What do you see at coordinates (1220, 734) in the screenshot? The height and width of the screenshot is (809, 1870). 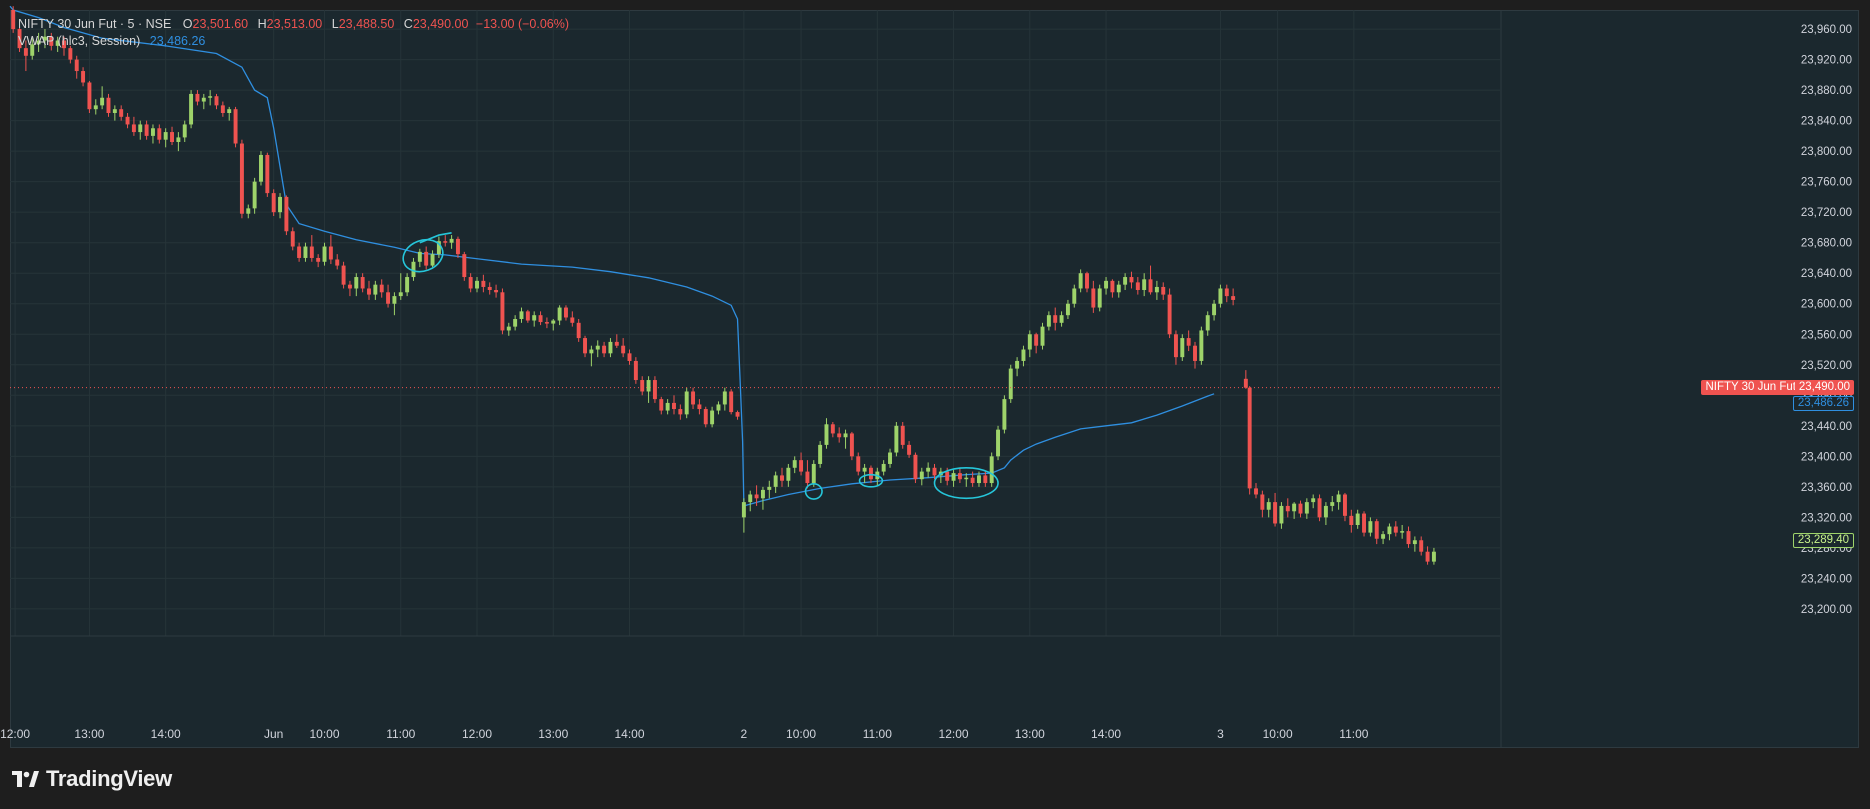 I see `time-tick-label: 3` at bounding box center [1220, 734].